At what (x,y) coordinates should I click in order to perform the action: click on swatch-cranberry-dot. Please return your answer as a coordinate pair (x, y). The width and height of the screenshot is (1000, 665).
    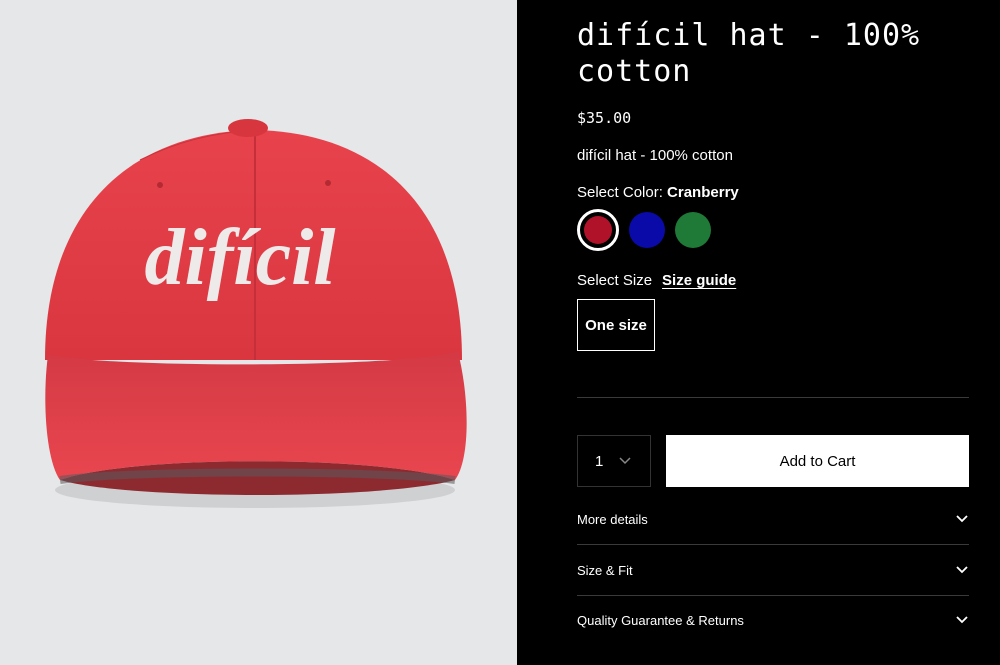
    Looking at the image, I should click on (598, 230).